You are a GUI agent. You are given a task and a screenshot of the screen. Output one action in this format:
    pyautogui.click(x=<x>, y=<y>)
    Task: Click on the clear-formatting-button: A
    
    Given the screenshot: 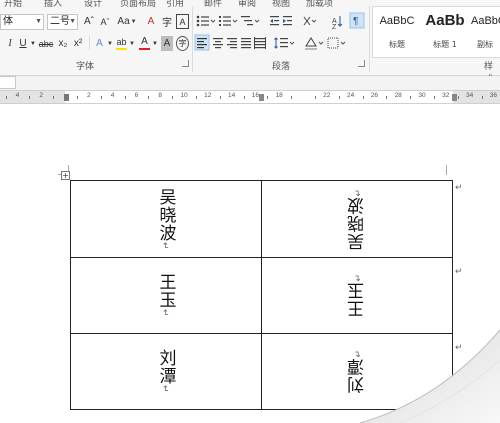 What is the action you would take?
    pyautogui.click(x=151, y=21)
    